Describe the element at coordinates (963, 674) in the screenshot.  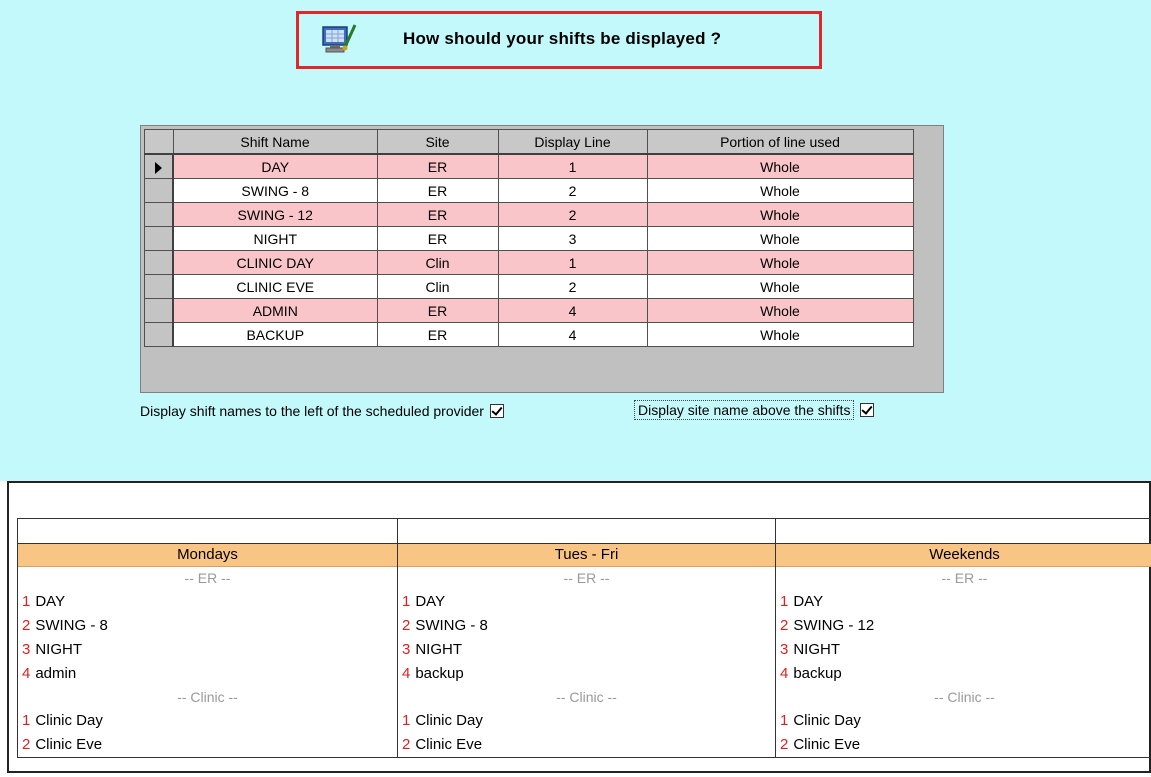
I see `shift-line: 4 backup` at that location.